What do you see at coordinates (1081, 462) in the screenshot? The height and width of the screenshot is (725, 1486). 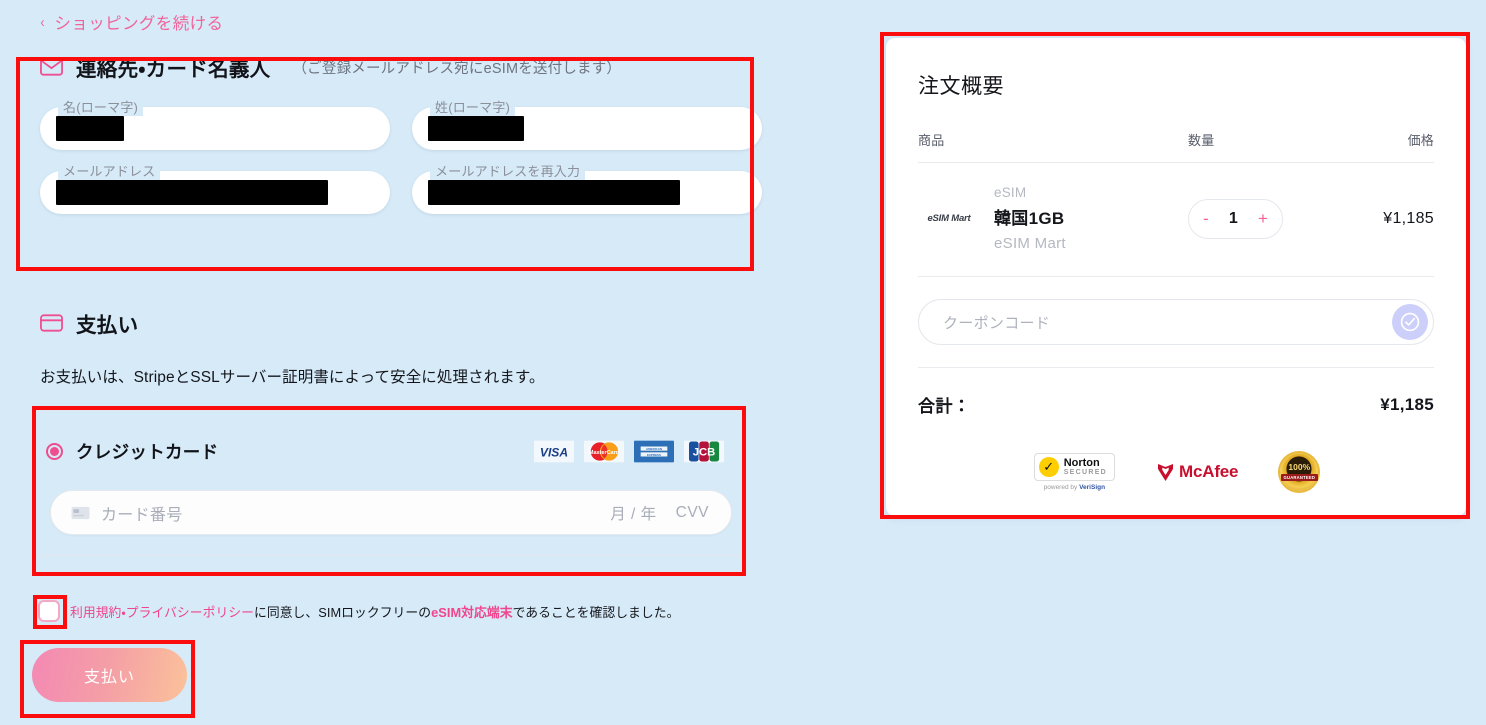 I see `norton-title: Norton` at bounding box center [1081, 462].